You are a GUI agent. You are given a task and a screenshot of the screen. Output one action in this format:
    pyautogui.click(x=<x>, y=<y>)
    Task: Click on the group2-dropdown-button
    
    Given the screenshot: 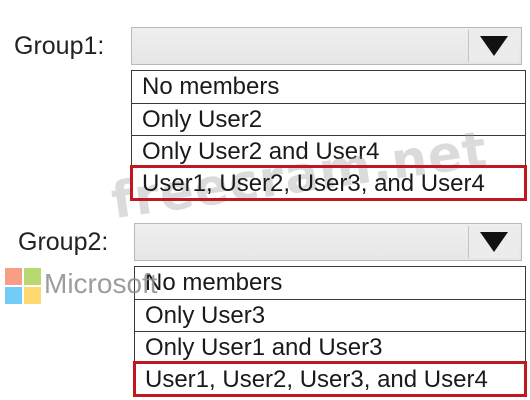 What is the action you would take?
    pyautogui.click(x=493, y=242)
    